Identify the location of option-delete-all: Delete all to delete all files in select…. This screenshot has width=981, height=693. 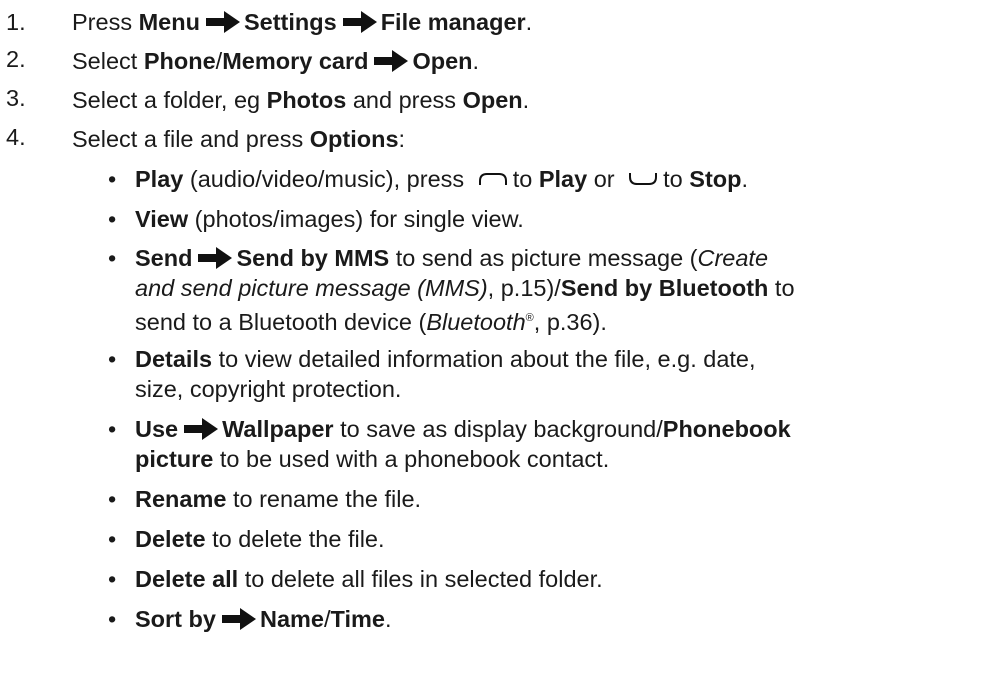
(369, 579).